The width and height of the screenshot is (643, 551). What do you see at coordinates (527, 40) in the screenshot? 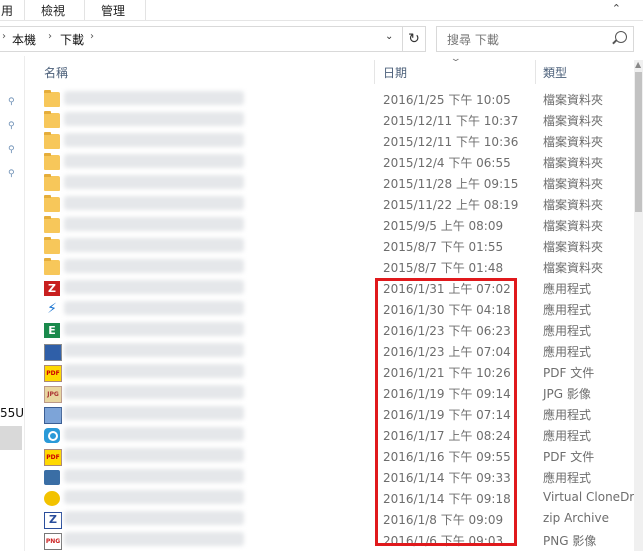
I see `search-input` at bounding box center [527, 40].